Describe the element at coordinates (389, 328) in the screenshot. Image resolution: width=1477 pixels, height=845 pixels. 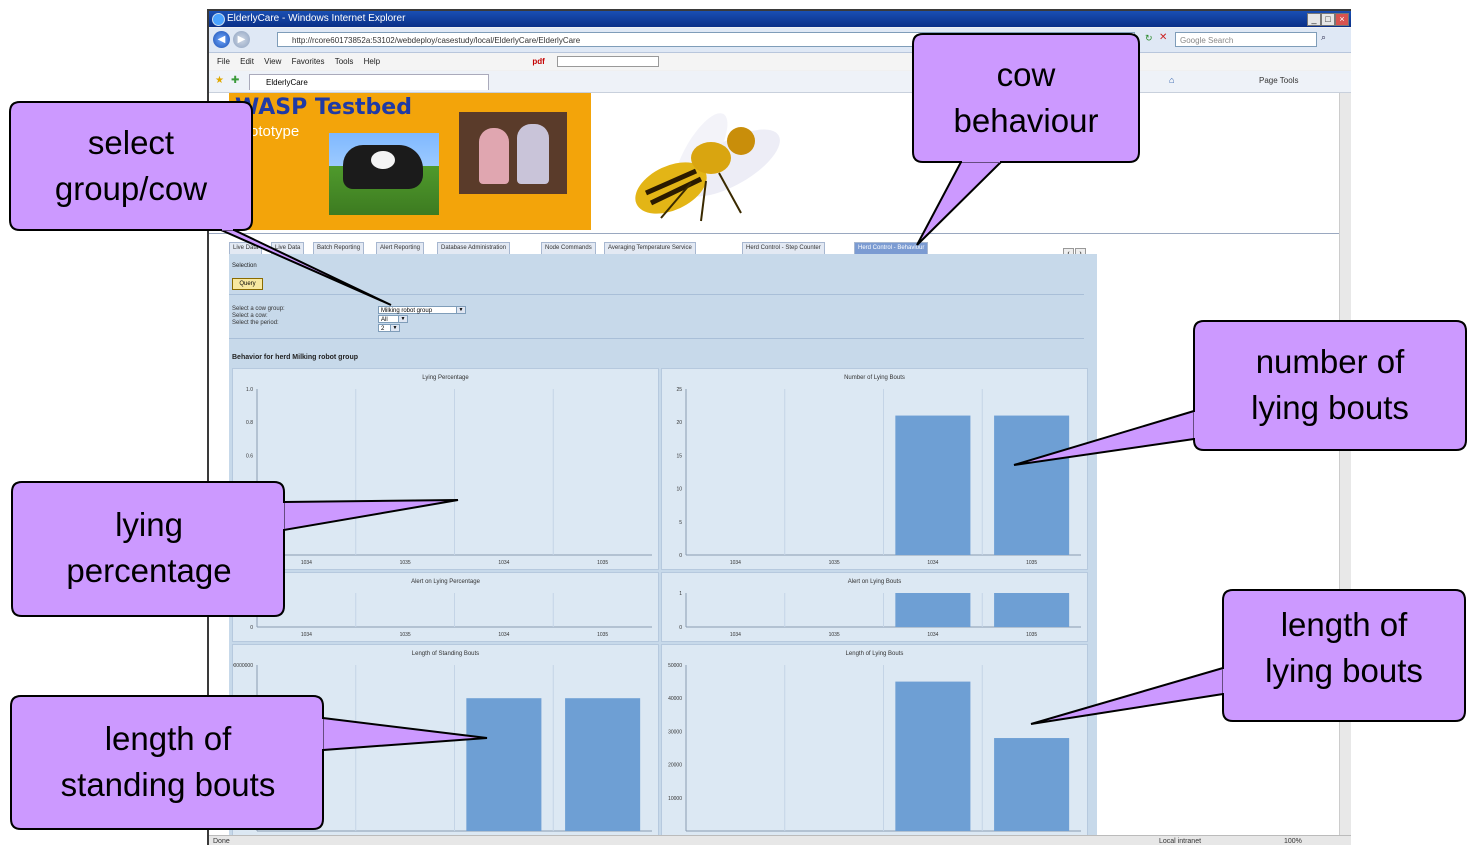
I see `interval-select: 2 ▼` at that location.